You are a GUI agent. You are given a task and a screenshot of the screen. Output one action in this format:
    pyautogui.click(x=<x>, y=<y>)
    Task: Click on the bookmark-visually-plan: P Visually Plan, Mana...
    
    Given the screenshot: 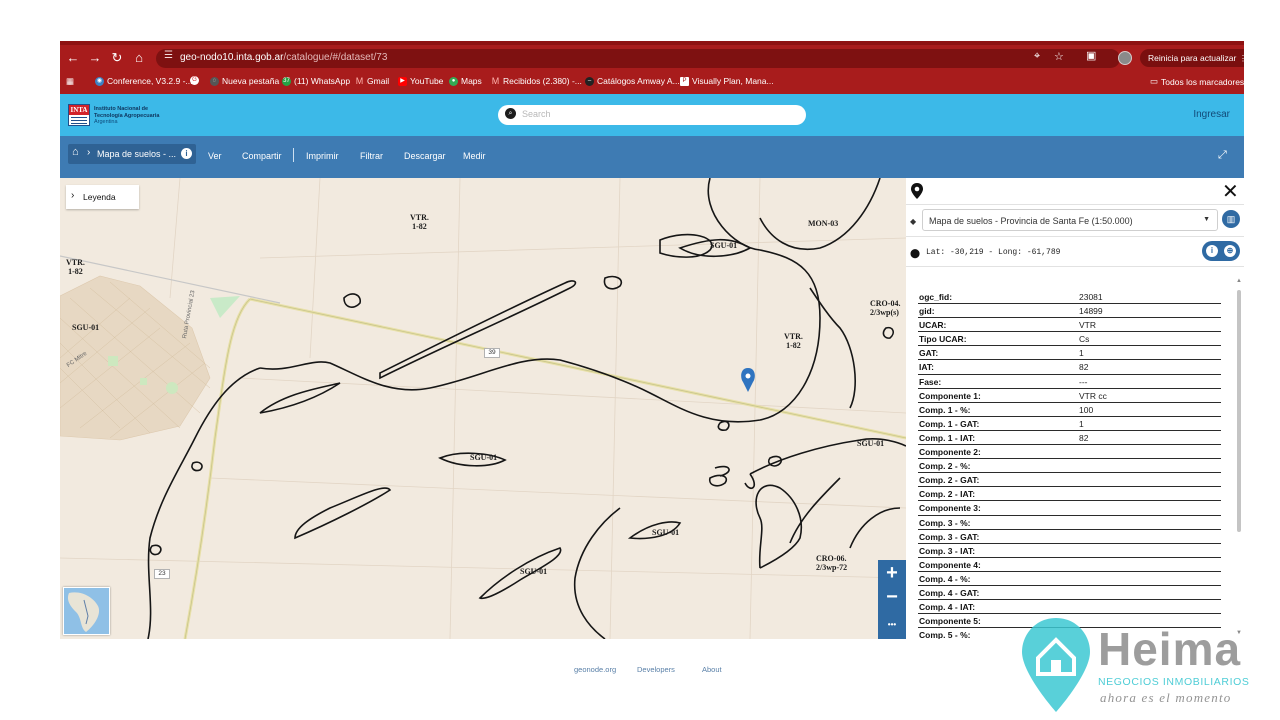 What is the action you would take?
    pyautogui.click(x=727, y=81)
    